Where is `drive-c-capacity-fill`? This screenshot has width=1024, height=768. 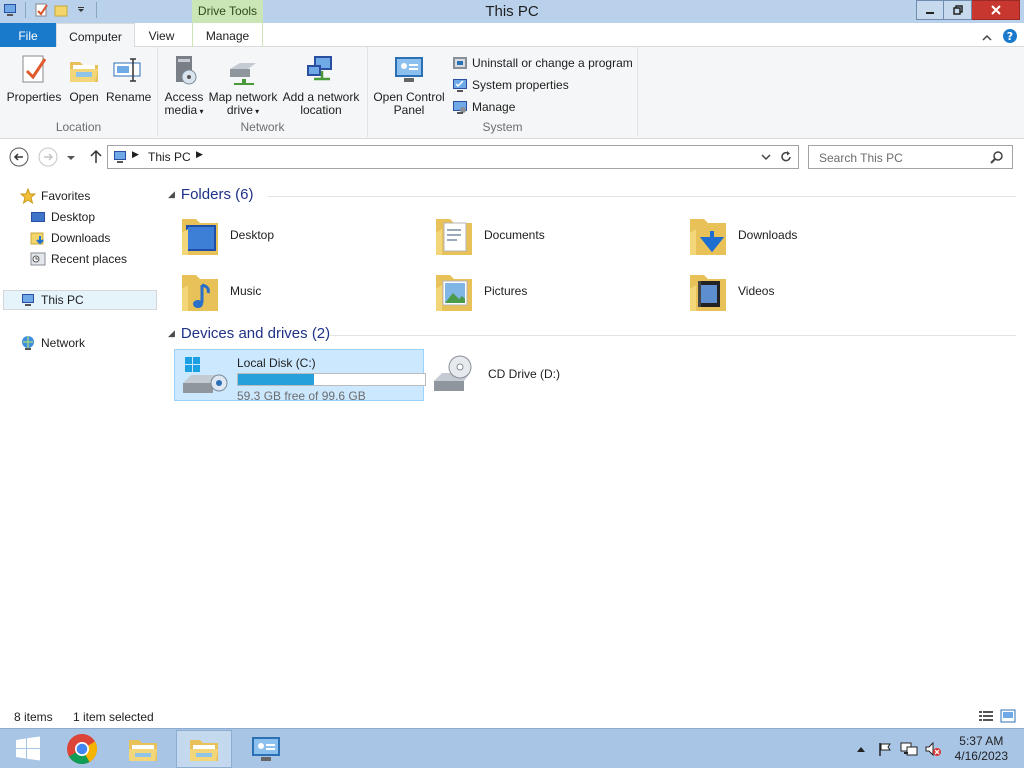
drive-c-capacity-fill is located at coordinates (276, 379).